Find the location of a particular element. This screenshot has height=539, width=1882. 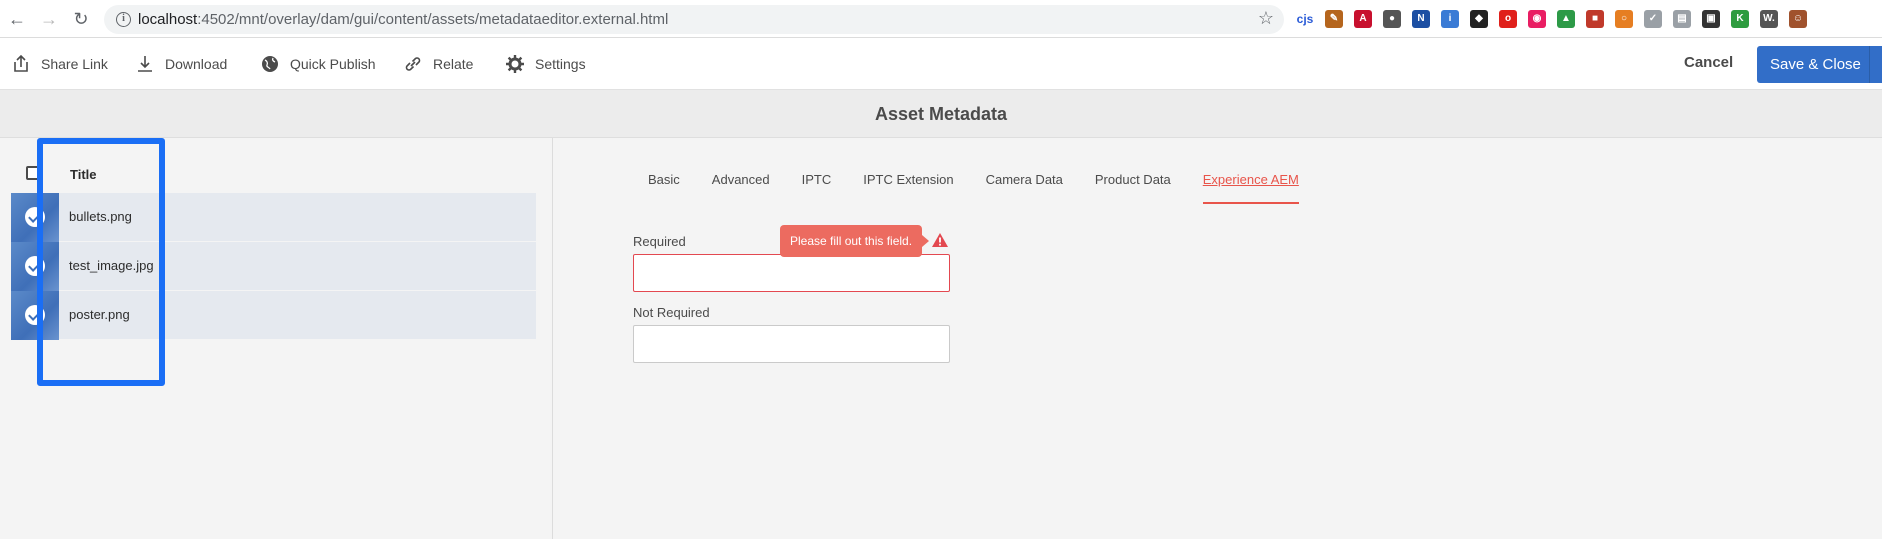

red-icon: o is located at coordinates (1508, 19).